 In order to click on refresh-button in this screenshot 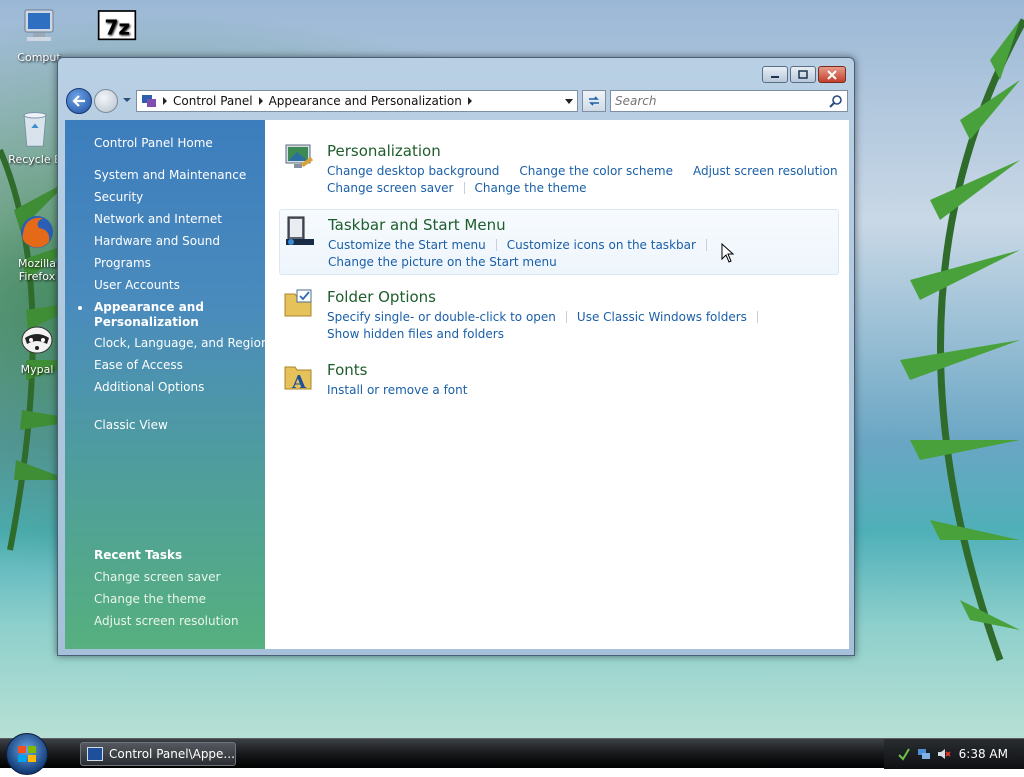, I will do `click(594, 101)`.